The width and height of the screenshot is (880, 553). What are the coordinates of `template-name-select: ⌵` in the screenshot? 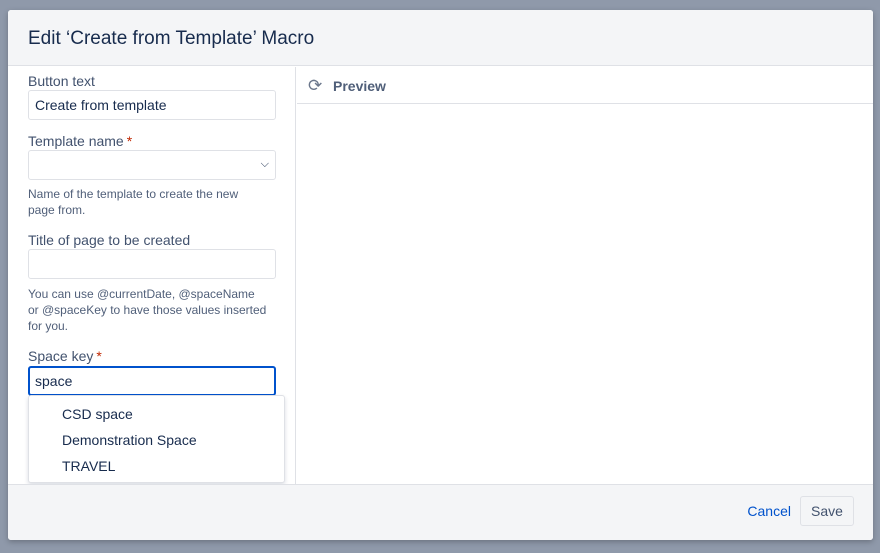 It's located at (152, 165).